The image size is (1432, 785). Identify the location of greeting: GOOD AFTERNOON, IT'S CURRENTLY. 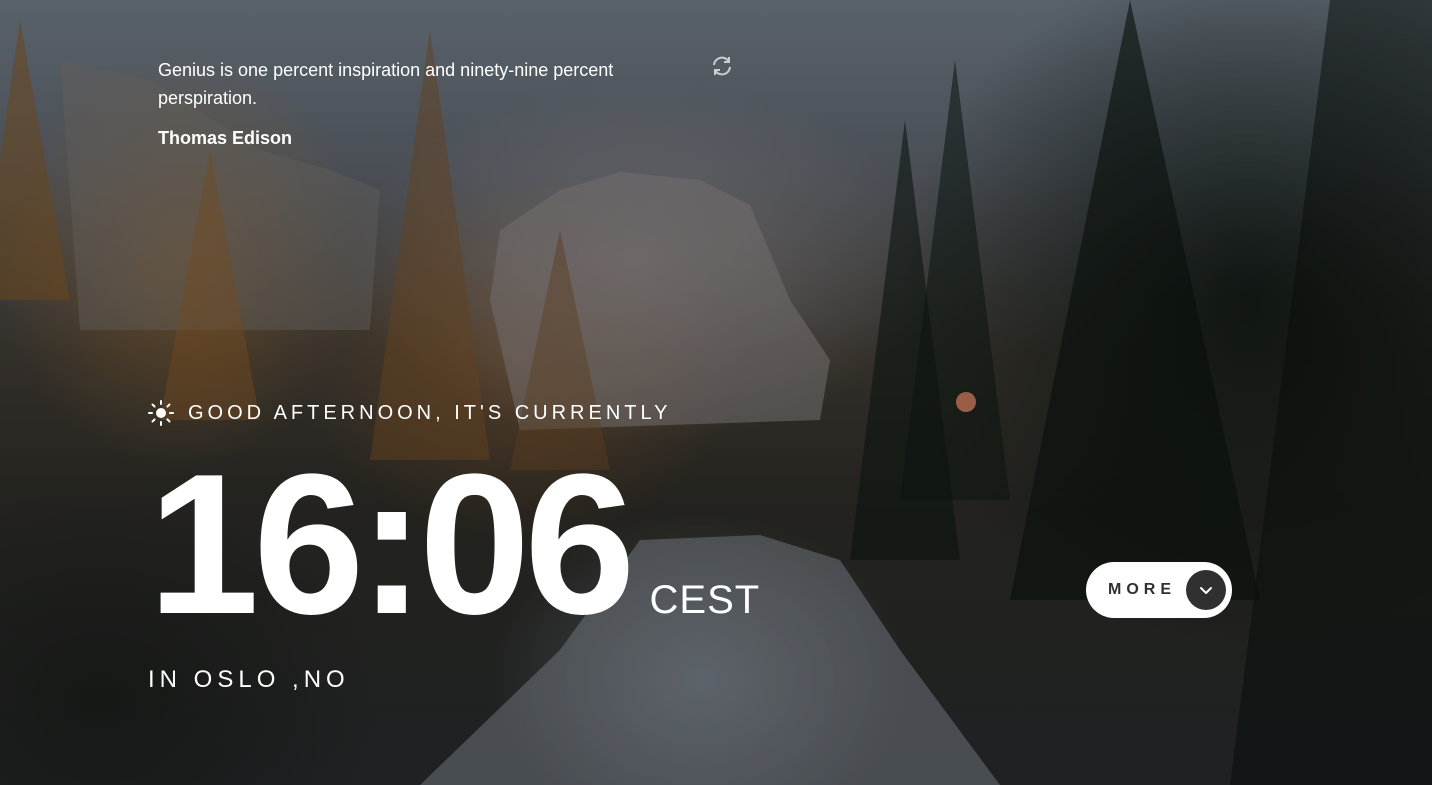
(409, 413).